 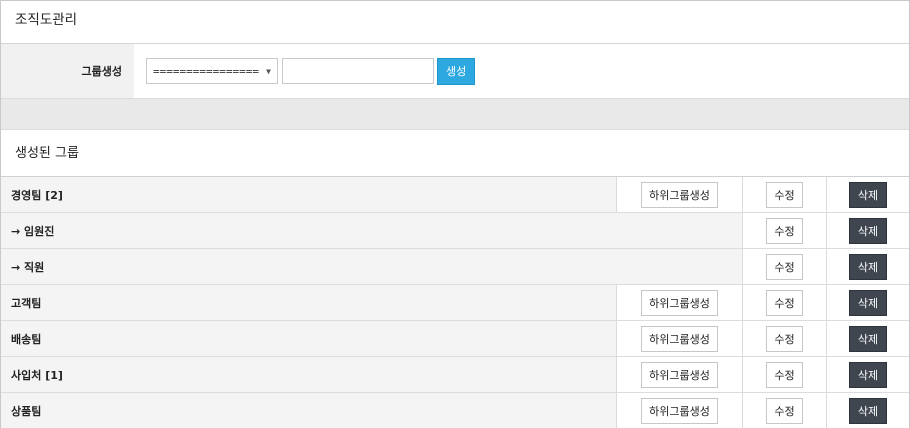 I want to click on group-name-input, so click(x=358, y=71).